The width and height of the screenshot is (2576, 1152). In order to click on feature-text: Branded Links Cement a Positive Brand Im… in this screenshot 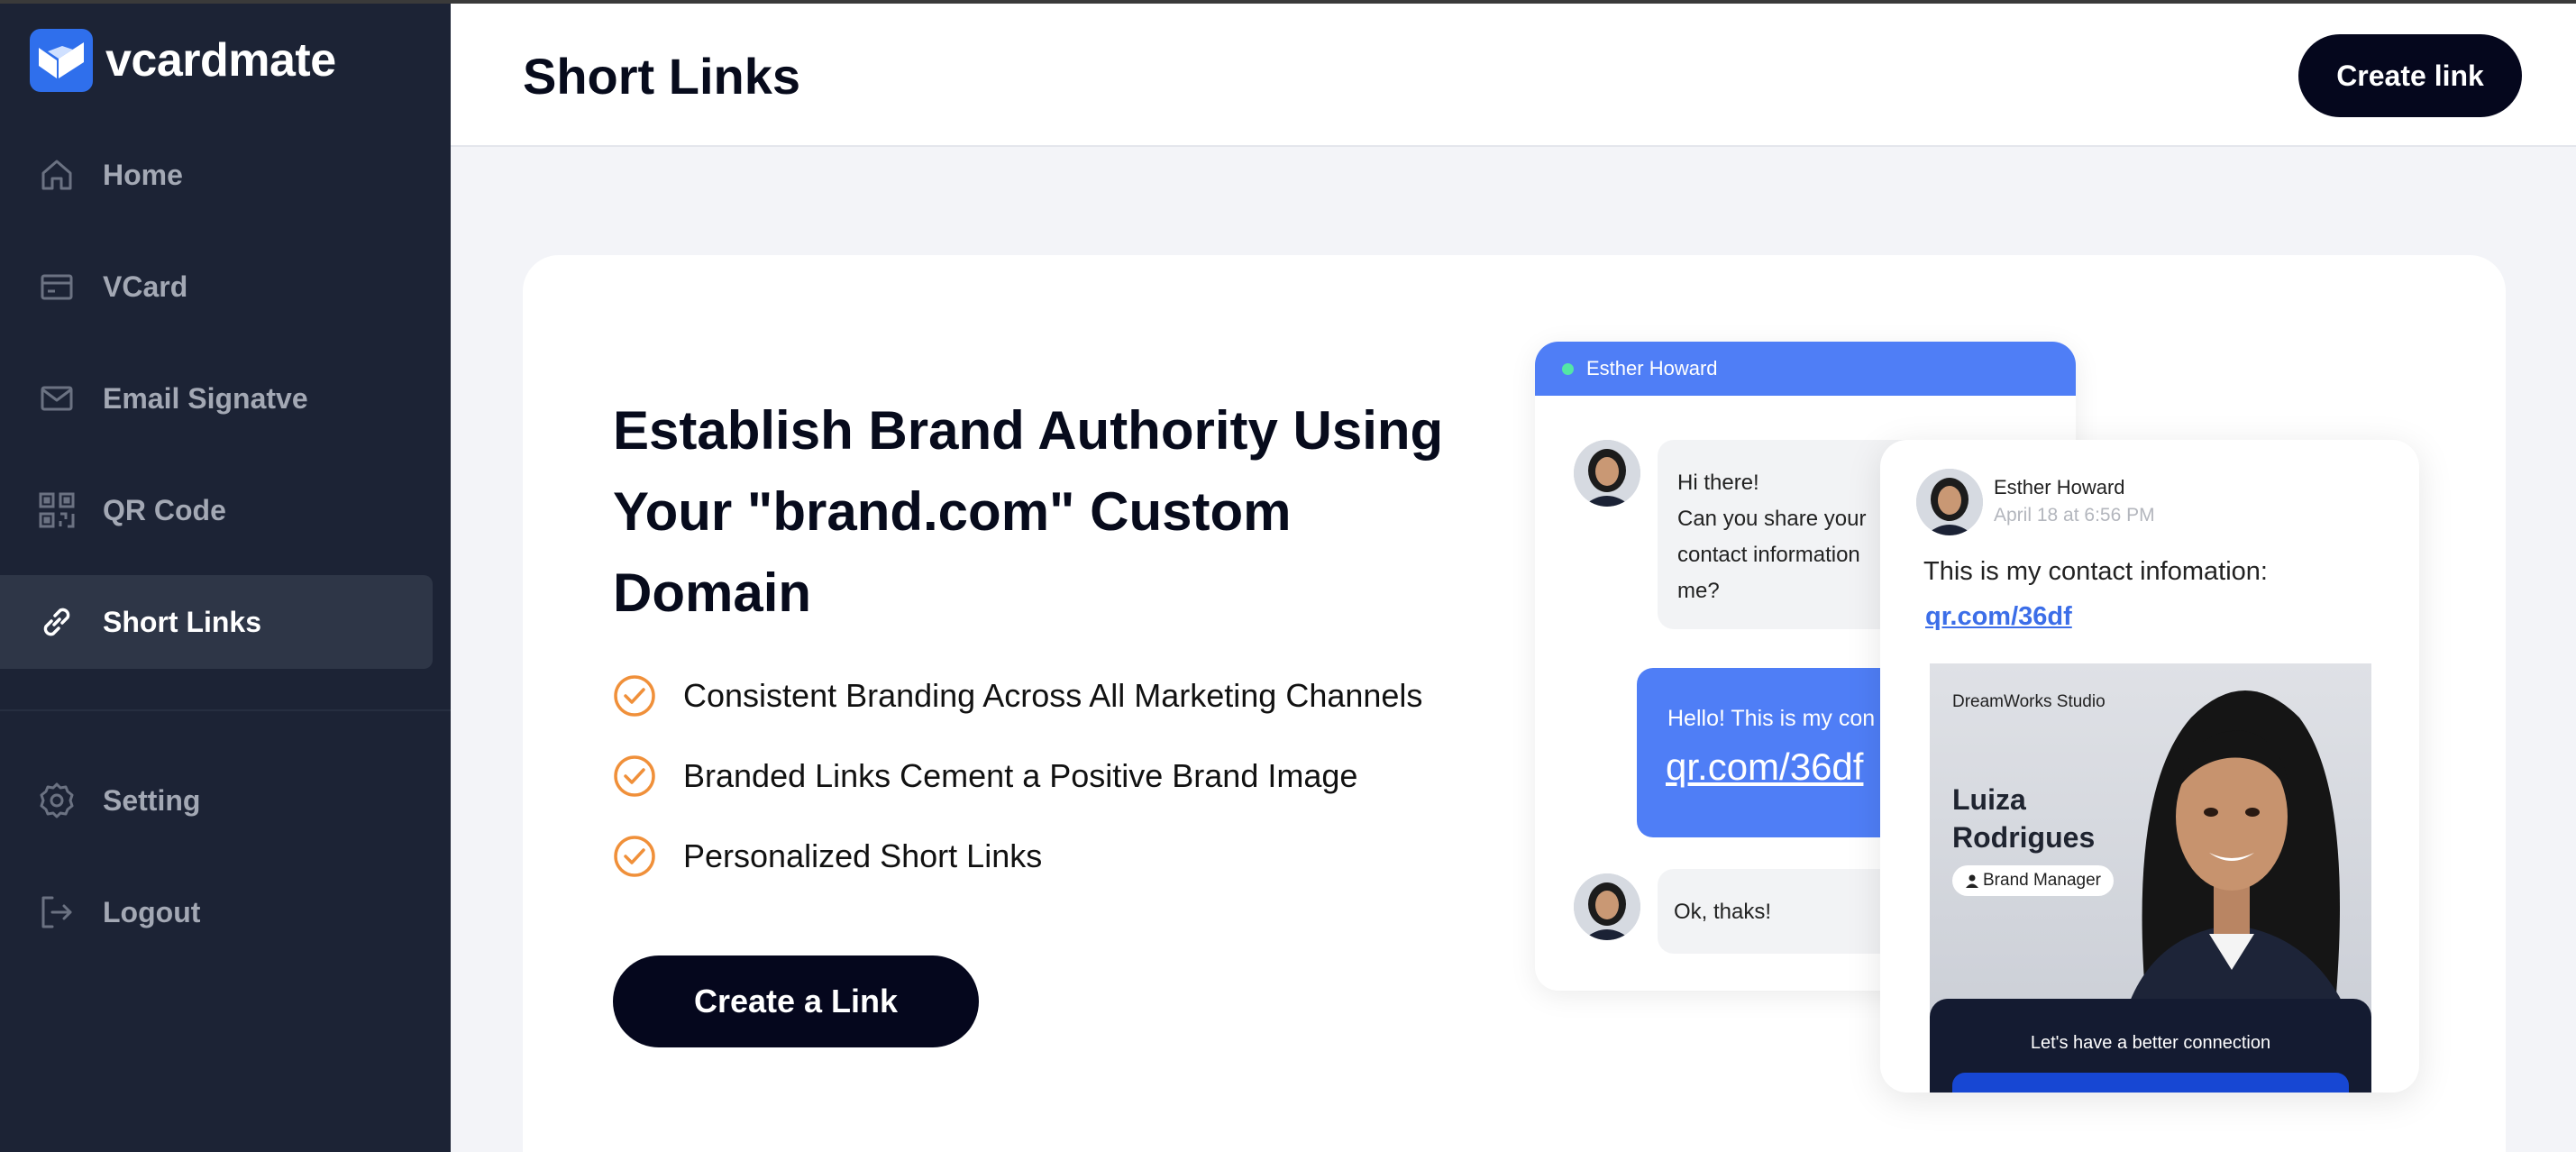, I will do `click(1020, 775)`.